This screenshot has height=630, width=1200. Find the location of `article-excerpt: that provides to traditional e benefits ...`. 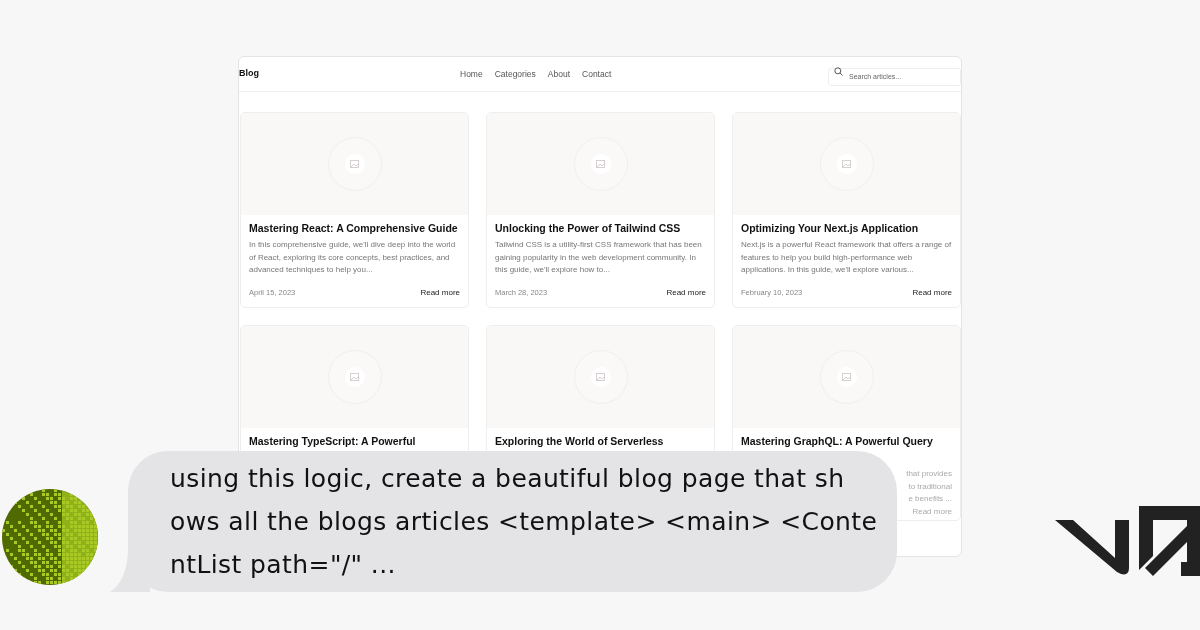

article-excerpt: that provides to traditional e benefits ... is located at coordinates (929, 486).